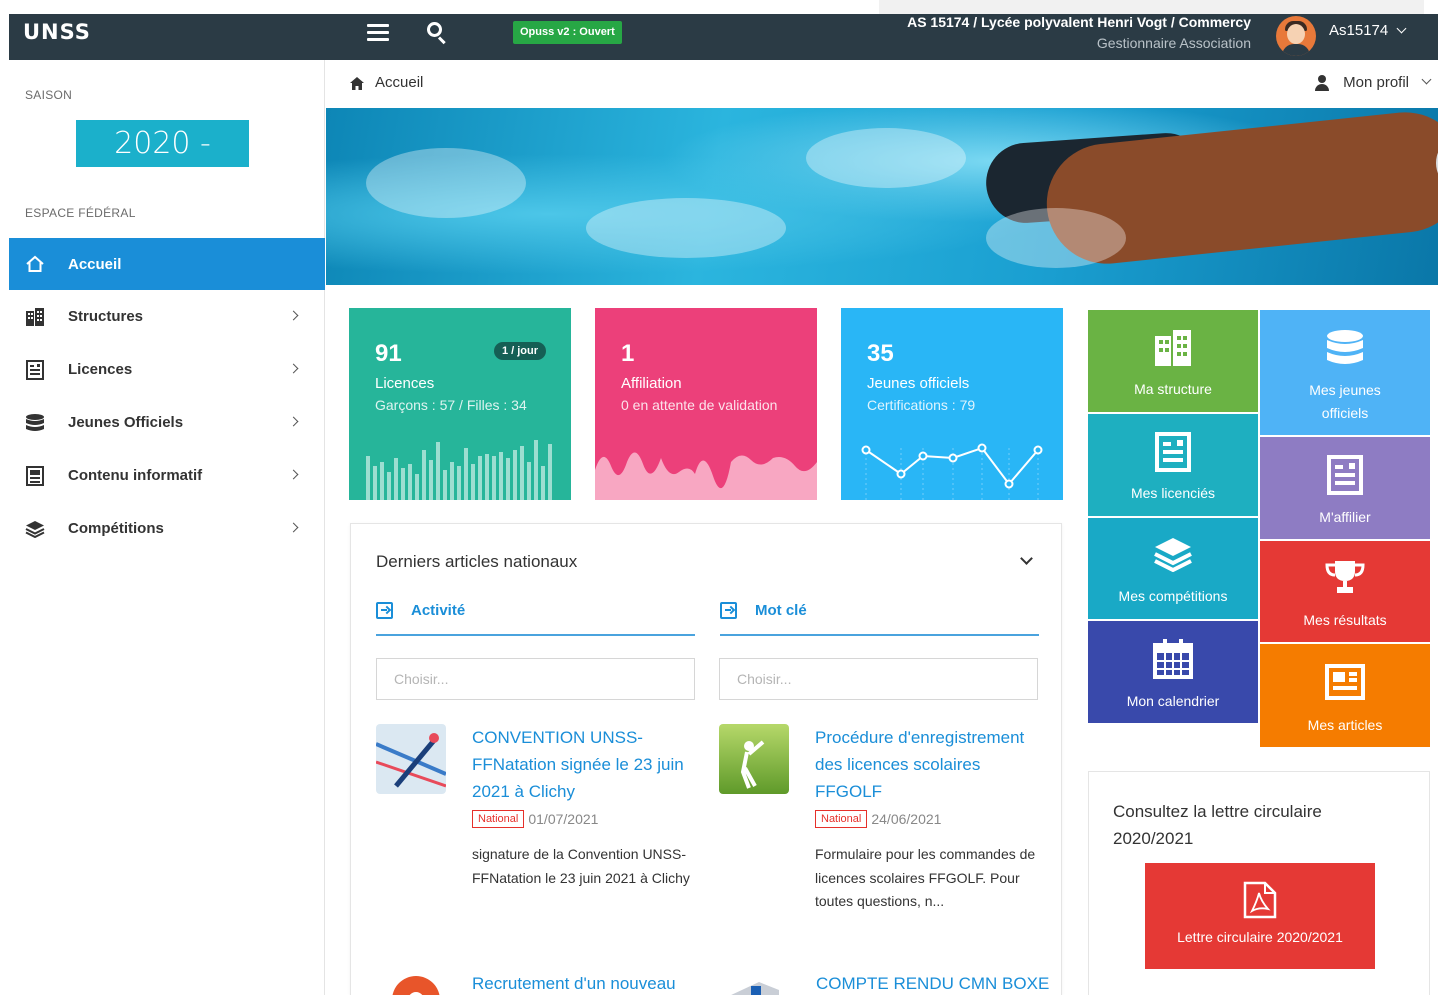 The height and width of the screenshot is (995, 1438). Describe the element at coordinates (906, 819) in the screenshot. I see `article-date: 24/06/2021` at that location.